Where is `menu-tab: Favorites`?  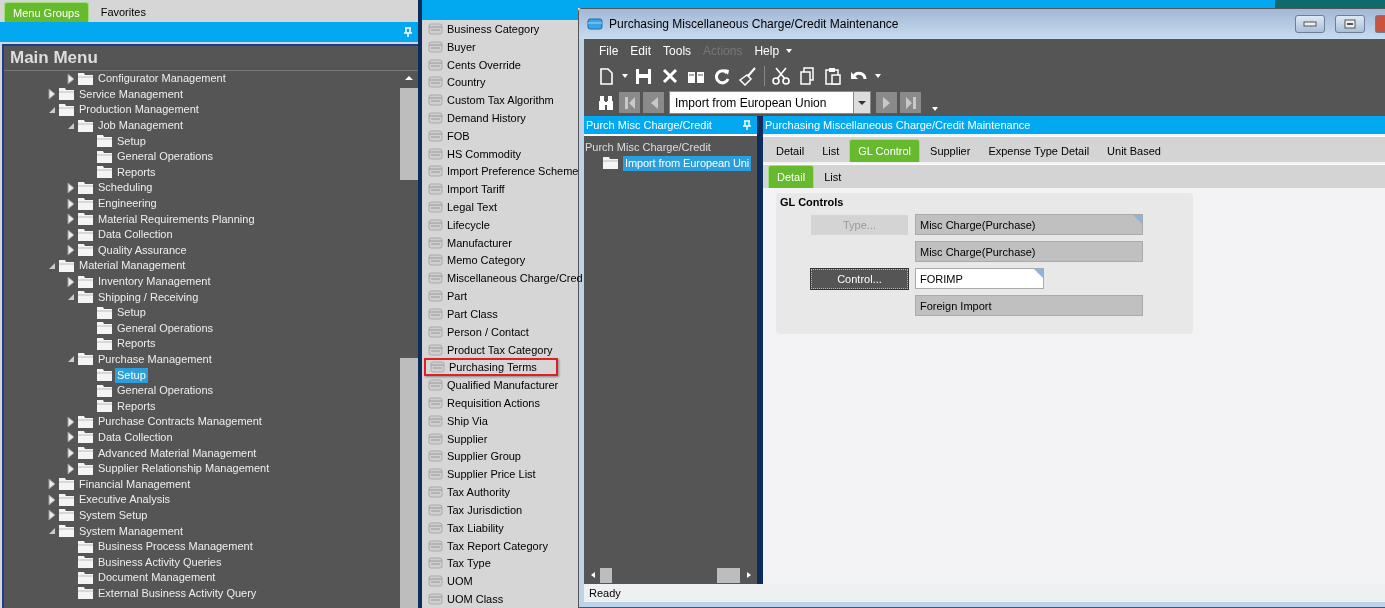
menu-tab: Favorites is located at coordinates (123, 12).